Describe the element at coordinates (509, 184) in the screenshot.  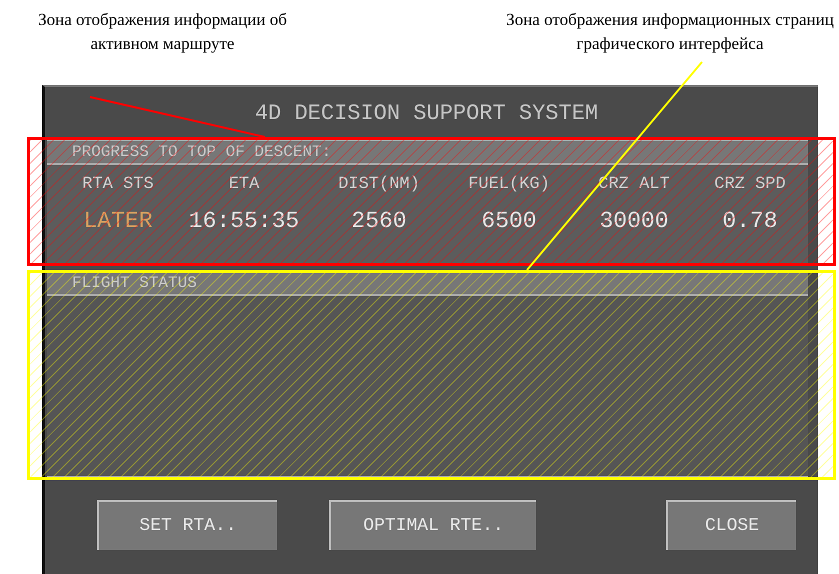
I see `column-label: FUEL(KG)` at that location.